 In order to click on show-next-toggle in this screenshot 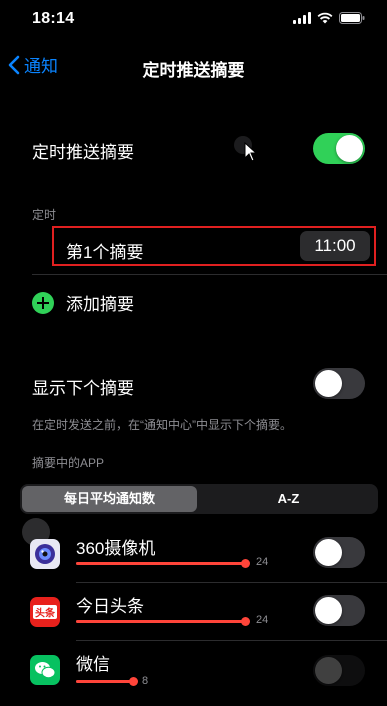, I will do `click(339, 383)`.